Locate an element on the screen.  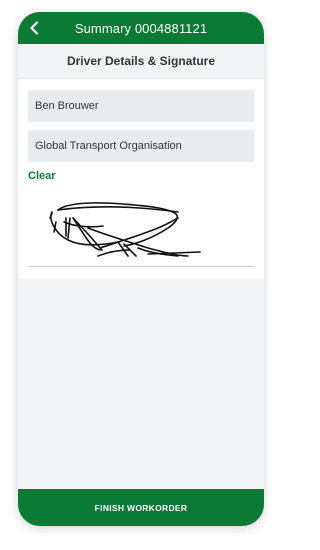
section-header: Driver Details & Signature is located at coordinates (141, 61).